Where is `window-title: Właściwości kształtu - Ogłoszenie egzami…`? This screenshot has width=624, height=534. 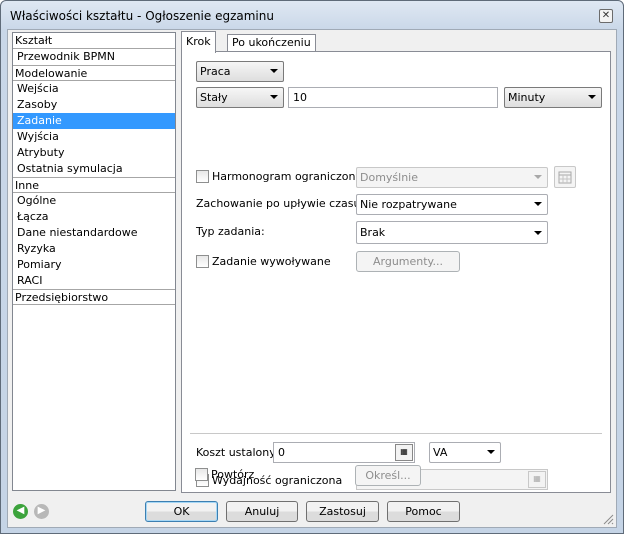
window-title: Właściwości kształtu - Ogłoszenie egzami… is located at coordinates (142, 16).